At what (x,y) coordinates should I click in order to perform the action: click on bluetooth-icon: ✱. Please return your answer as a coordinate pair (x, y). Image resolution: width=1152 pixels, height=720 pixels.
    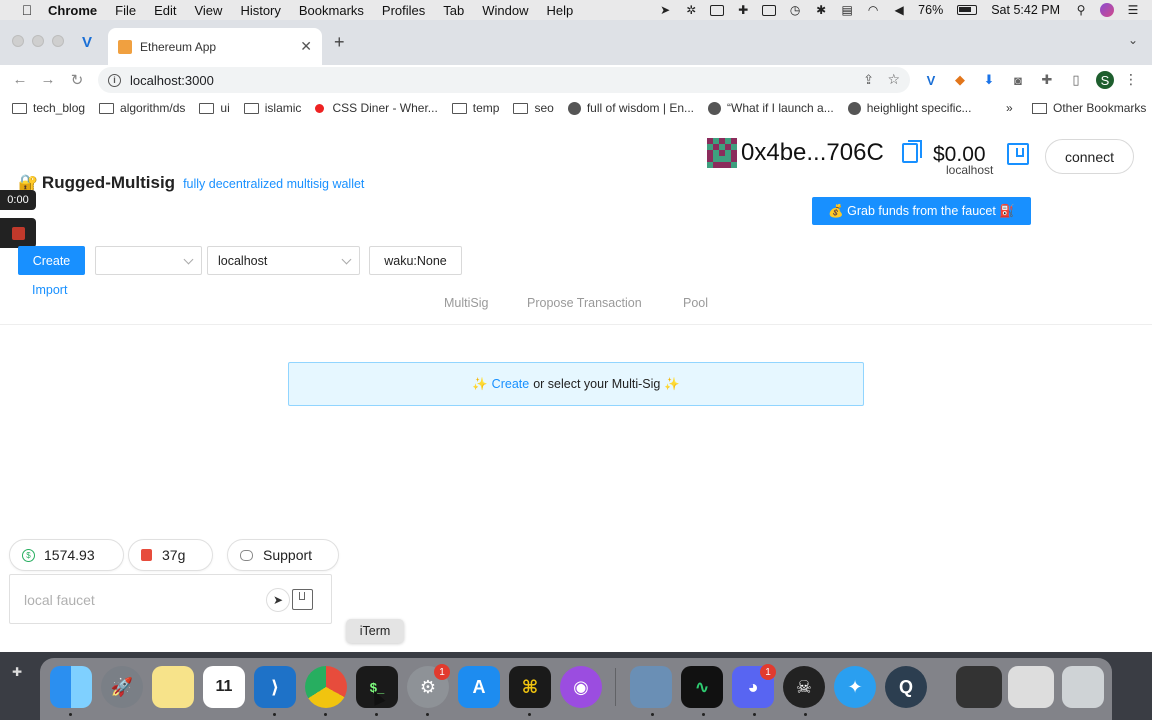
    Looking at the image, I should click on (821, 10).